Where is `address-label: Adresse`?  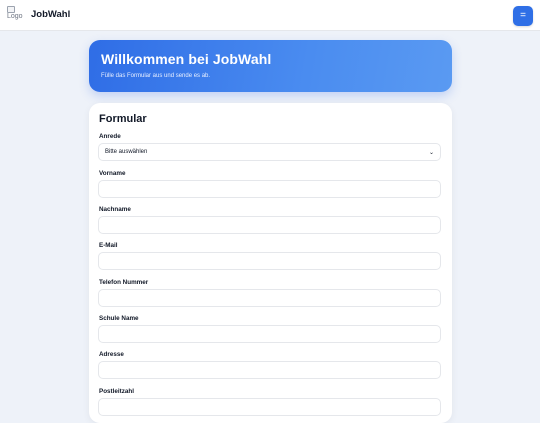 address-label: Adresse is located at coordinates (111, 354).